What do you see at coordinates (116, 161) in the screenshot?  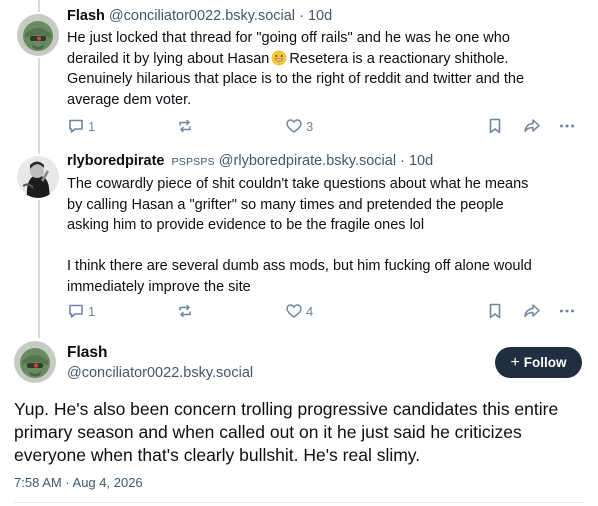 I see `author-name: rlyboredpirate` at bounding box center [116, 161].